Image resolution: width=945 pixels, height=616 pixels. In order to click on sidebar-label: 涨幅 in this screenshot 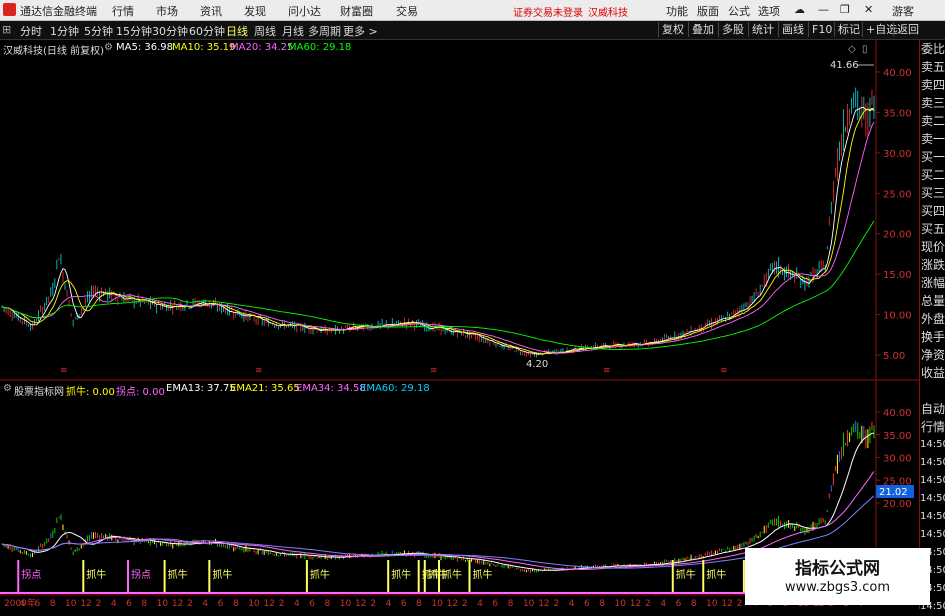, I will do `click(932, 283)`.